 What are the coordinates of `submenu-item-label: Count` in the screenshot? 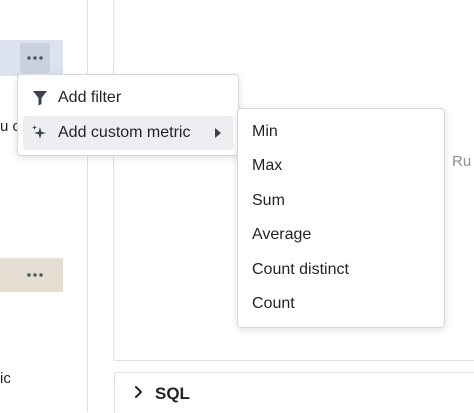 It's located at (273, 303).